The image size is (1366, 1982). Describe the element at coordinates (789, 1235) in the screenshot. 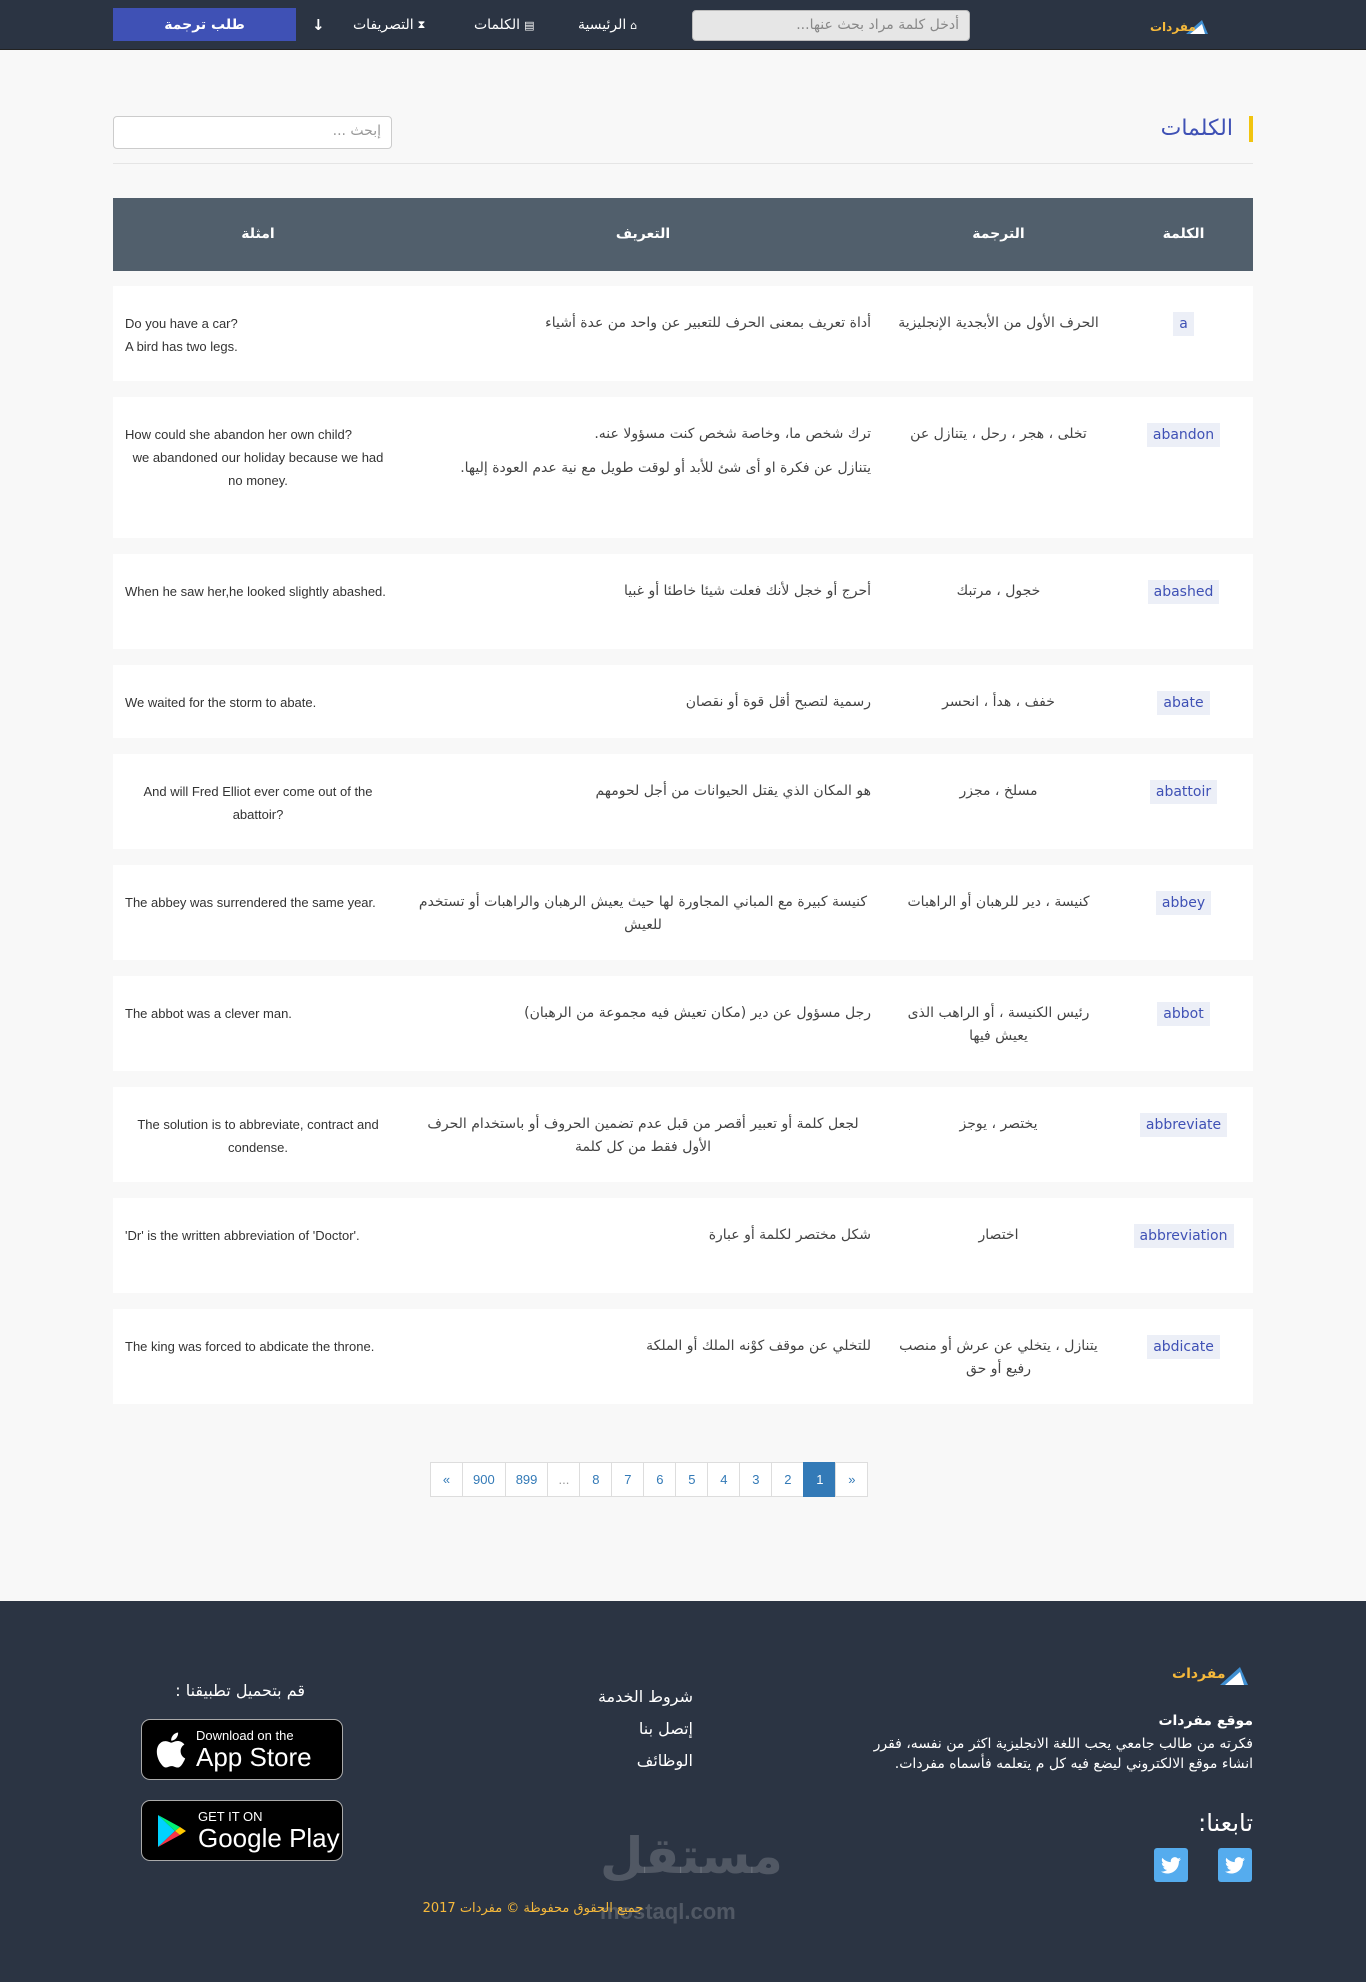

I see `definition-text: شكل مختصر لكلمة أو عبارة` at that location.